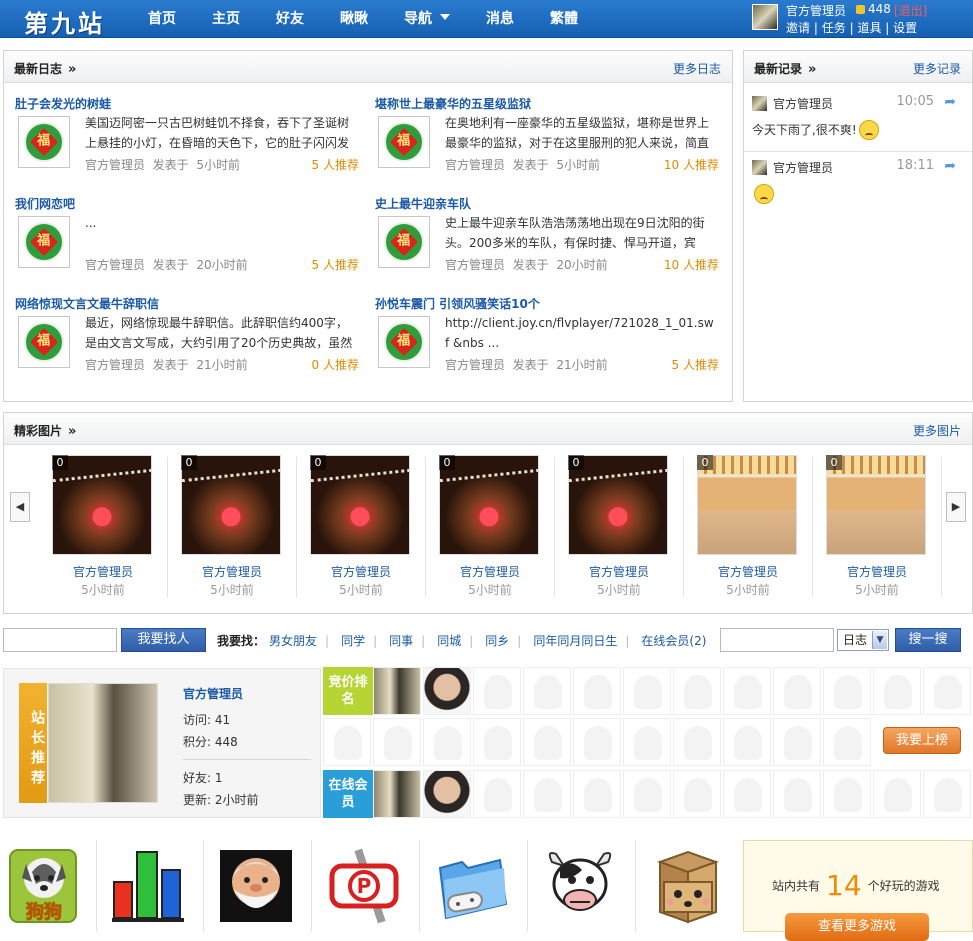  I want to click on more-games-button: 查看更多游戏, so click(857, 927).